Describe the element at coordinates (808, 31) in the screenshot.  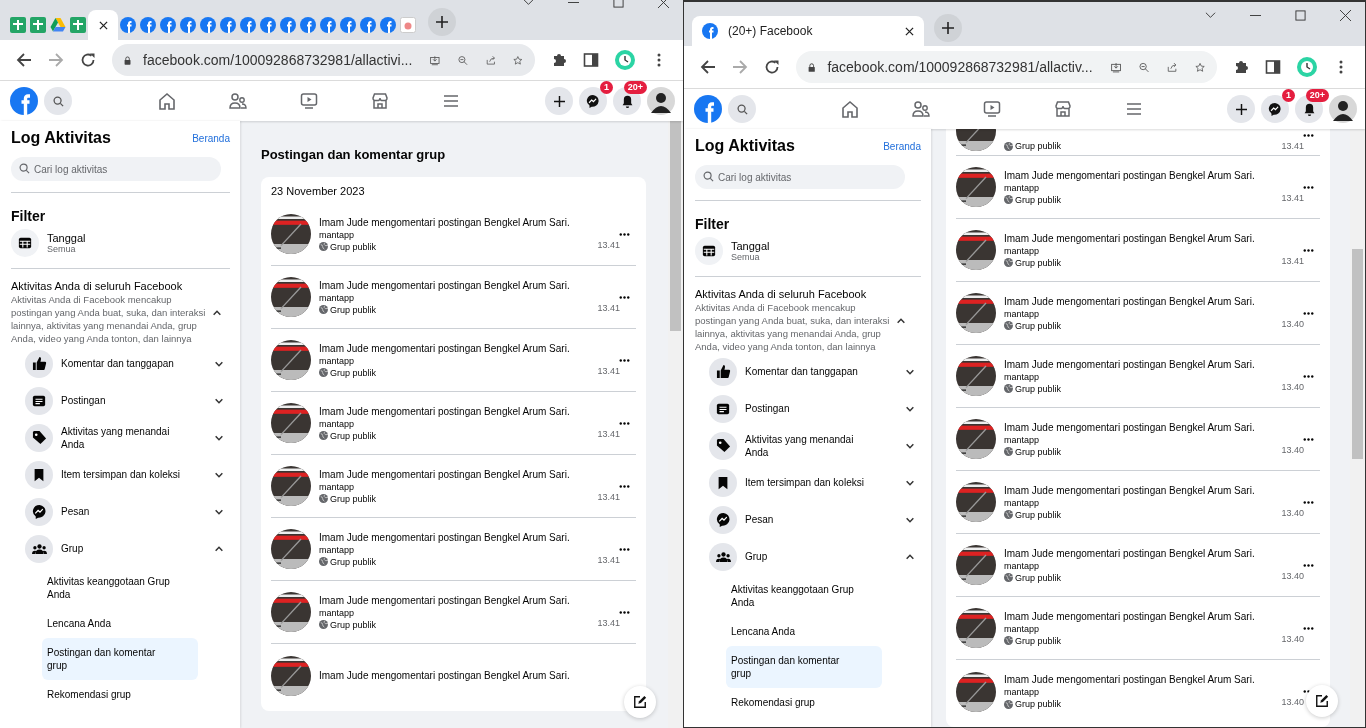
I see `browser-tab: (20+) Facebook` at that location.